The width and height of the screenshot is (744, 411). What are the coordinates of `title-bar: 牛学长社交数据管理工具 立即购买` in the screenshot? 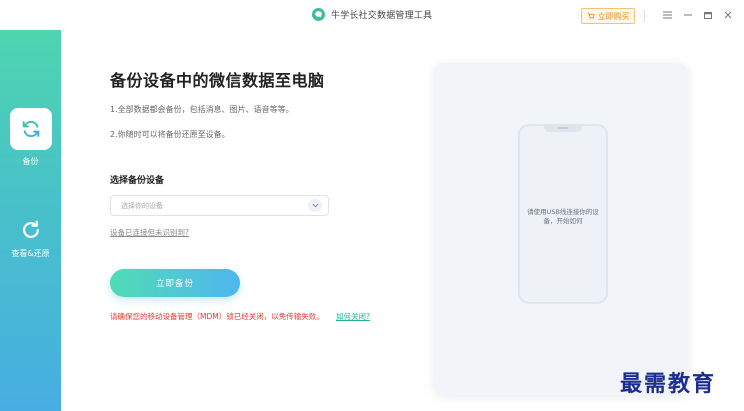 It's located at (372, 15).